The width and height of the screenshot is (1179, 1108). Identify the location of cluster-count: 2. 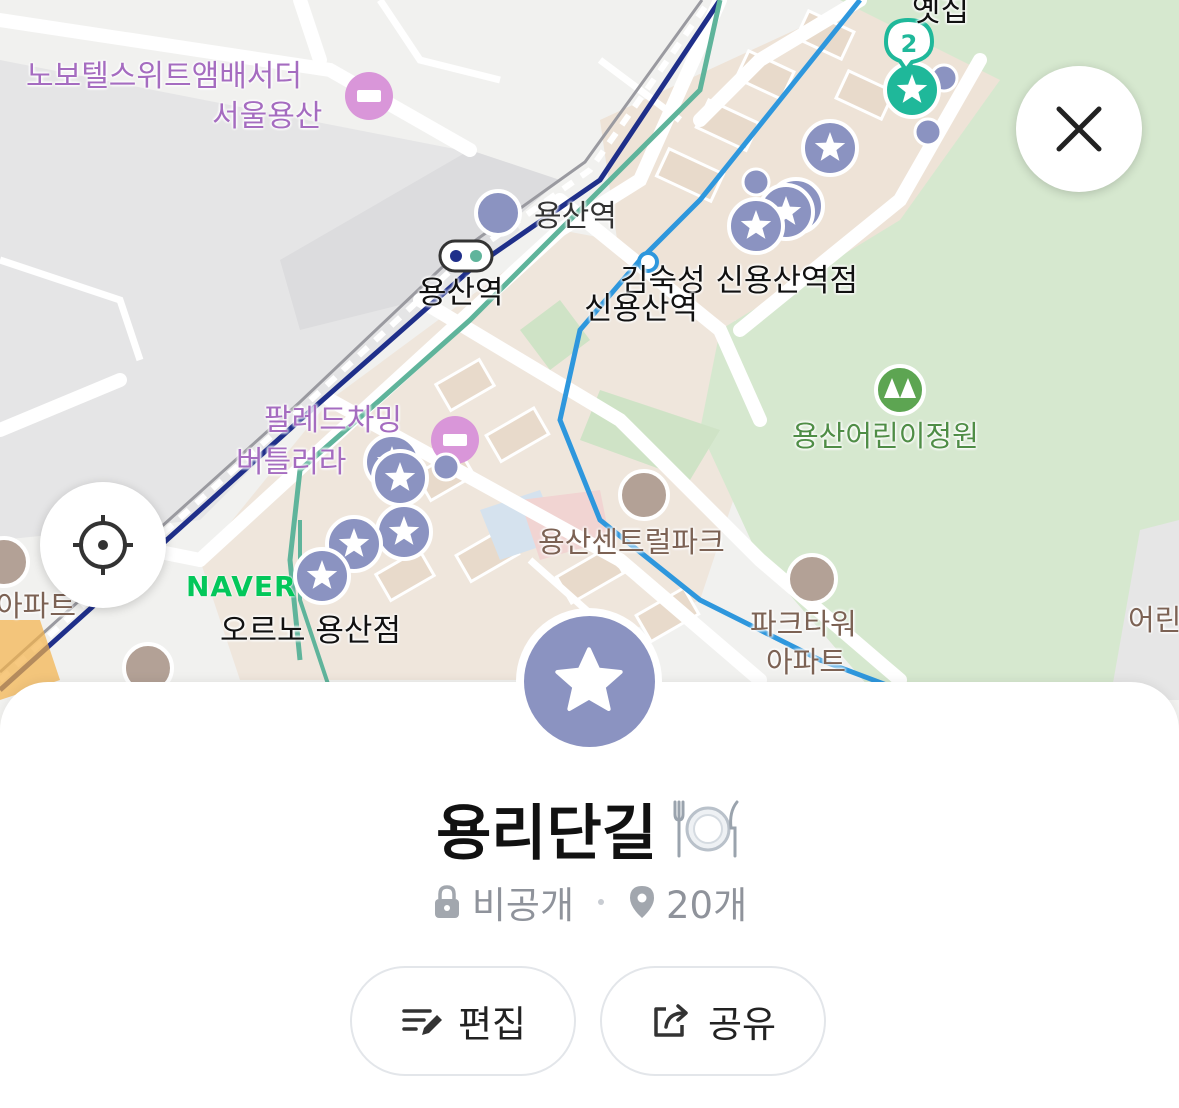
(909, 44).